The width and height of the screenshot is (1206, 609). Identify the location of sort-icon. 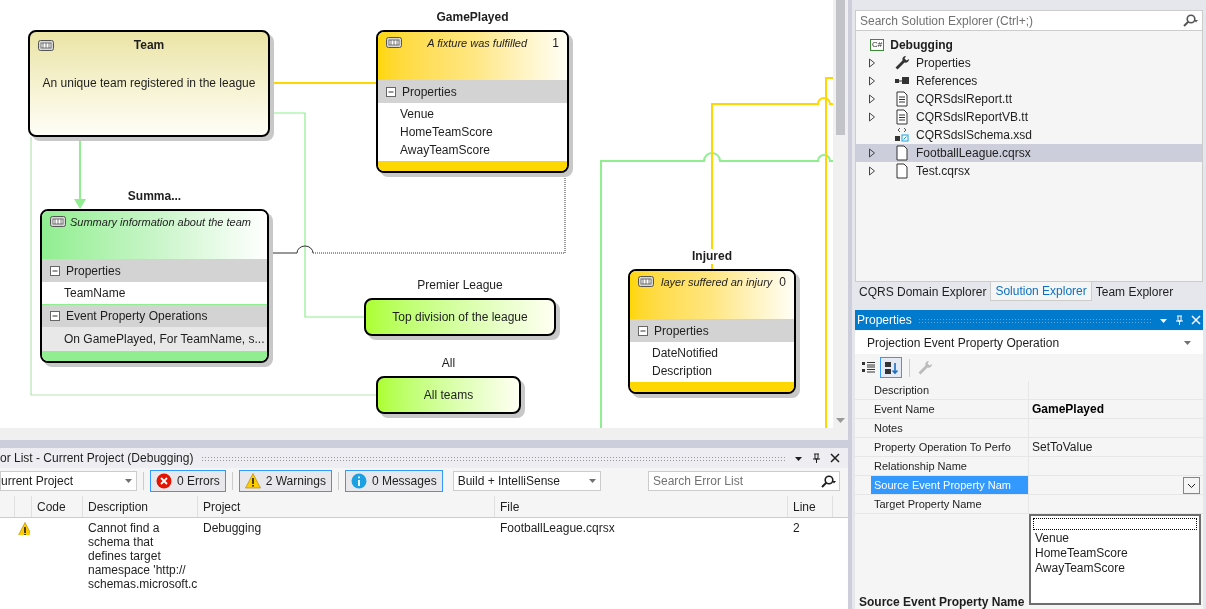
(891, 367).